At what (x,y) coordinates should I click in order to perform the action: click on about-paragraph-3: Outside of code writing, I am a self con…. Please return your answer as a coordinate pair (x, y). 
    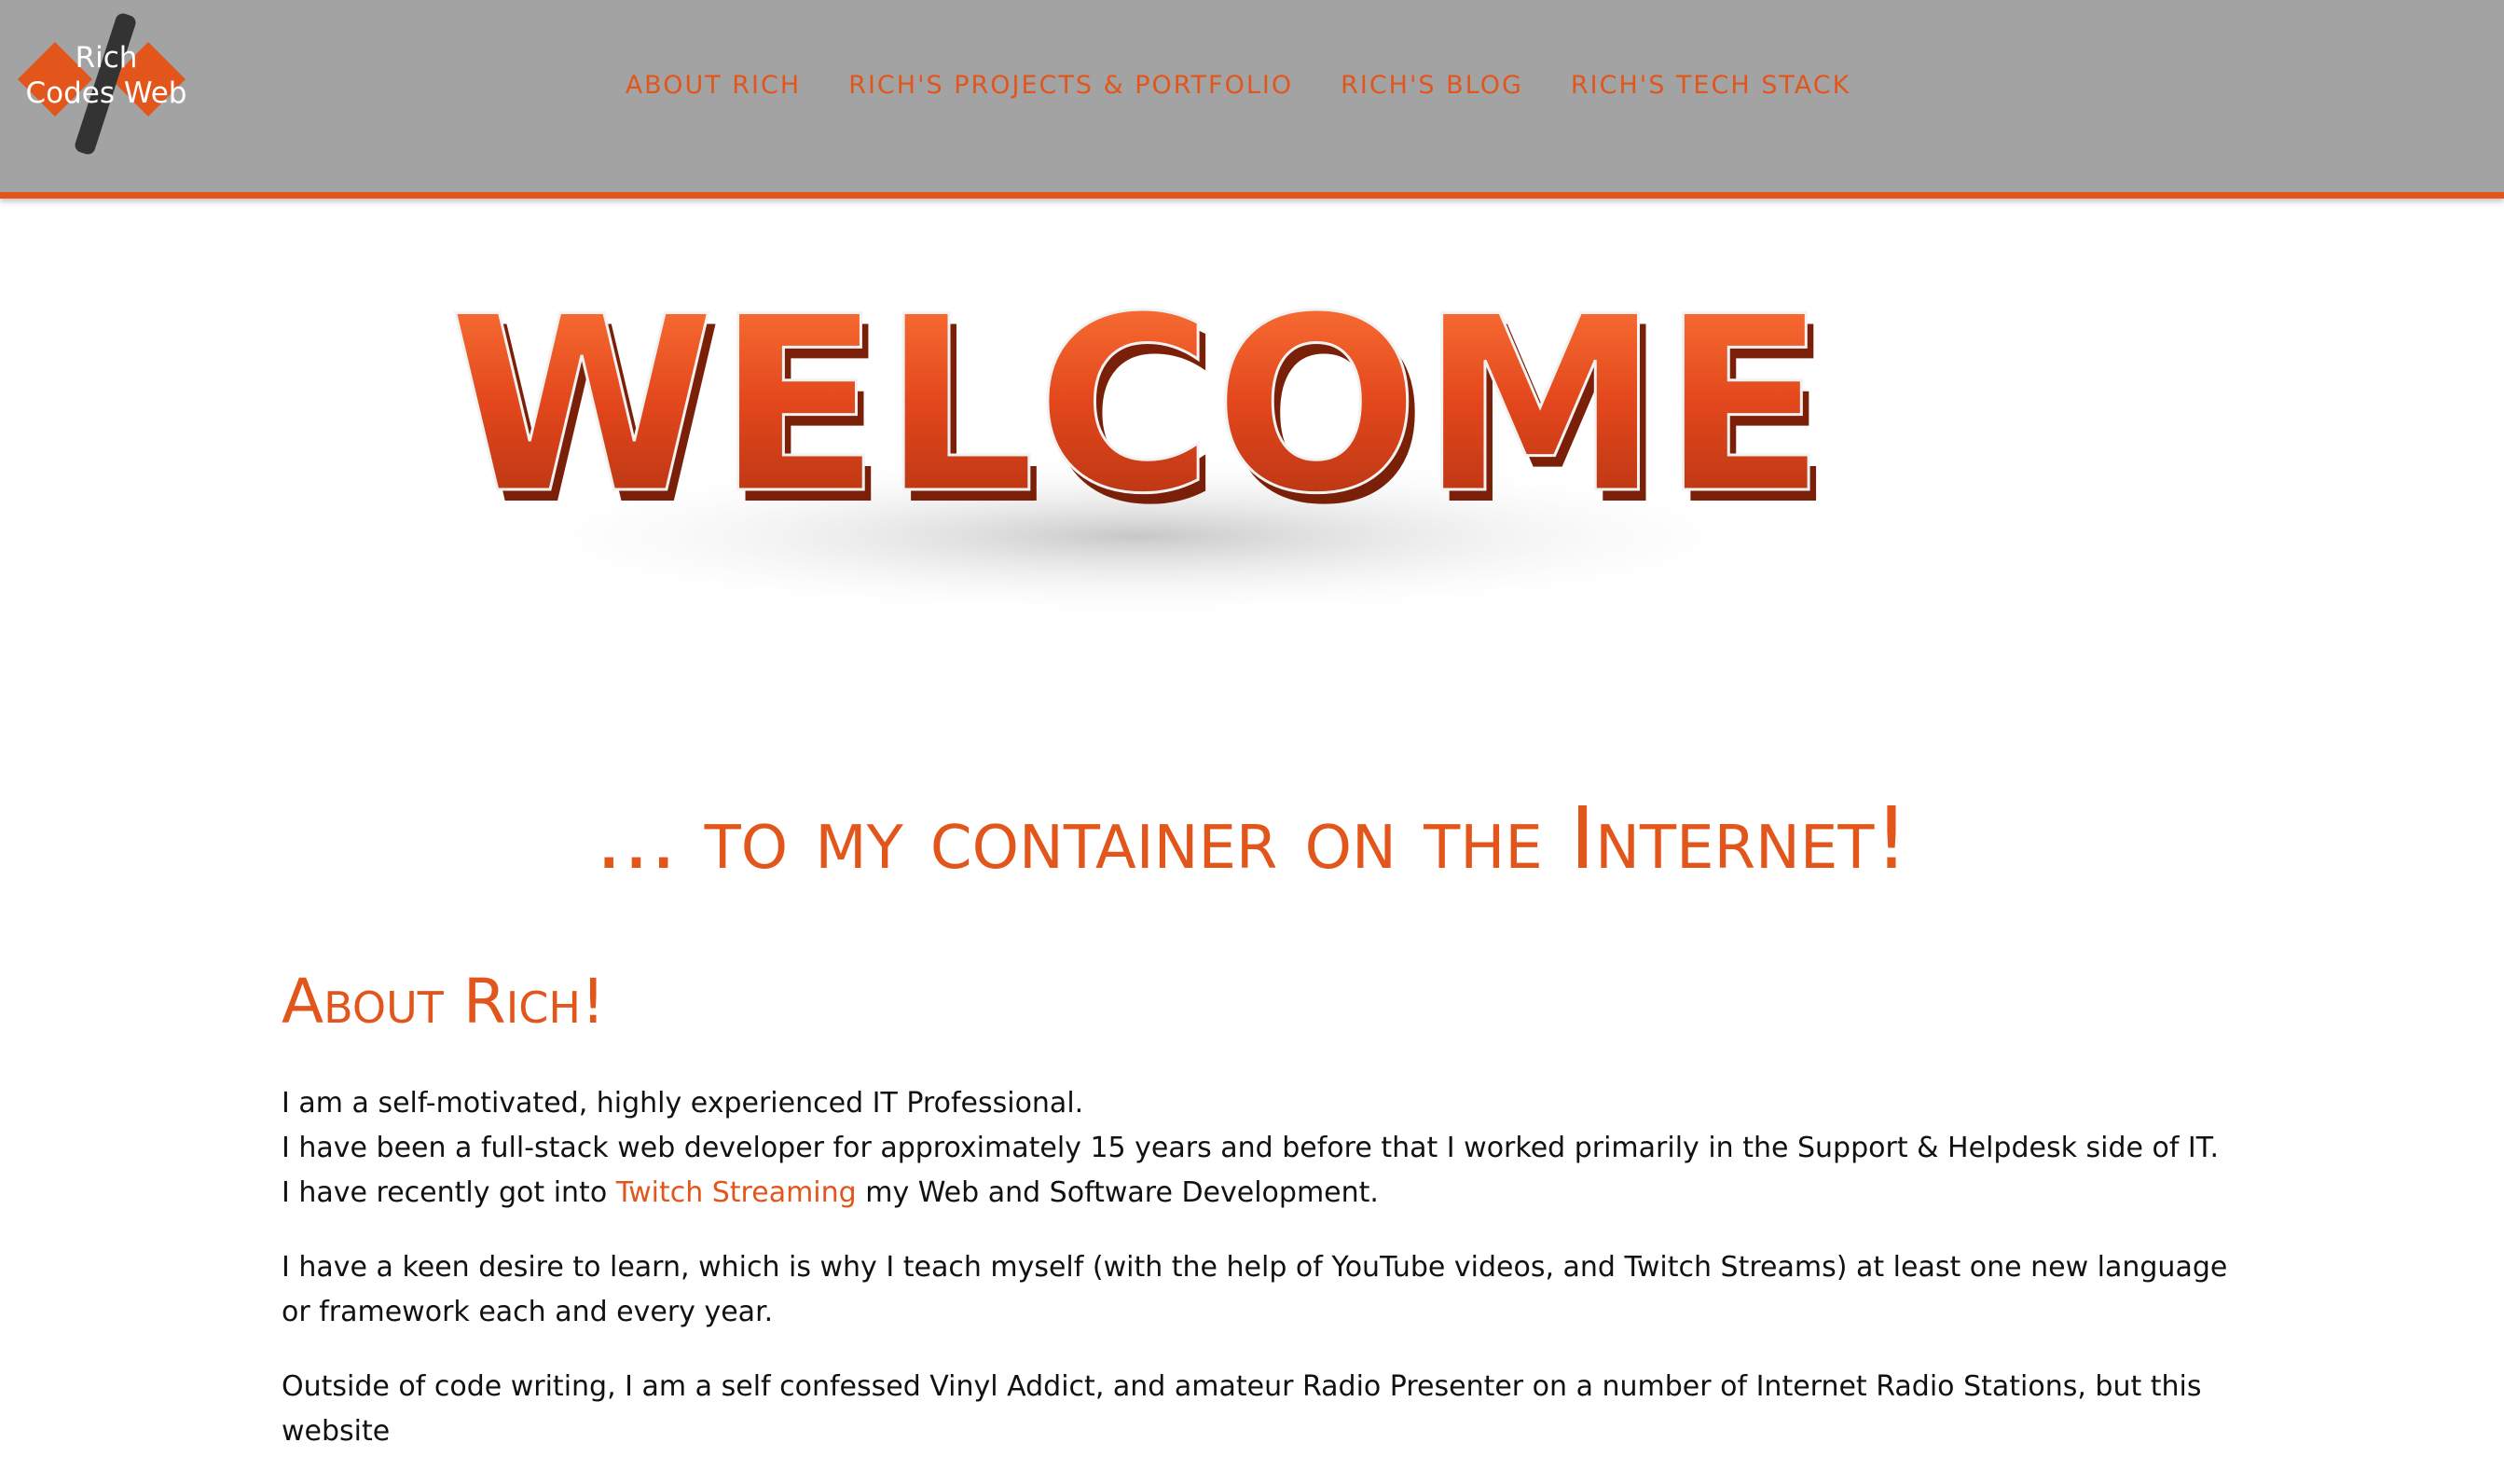
    Looking at the image, I should click on (1242, 1409).